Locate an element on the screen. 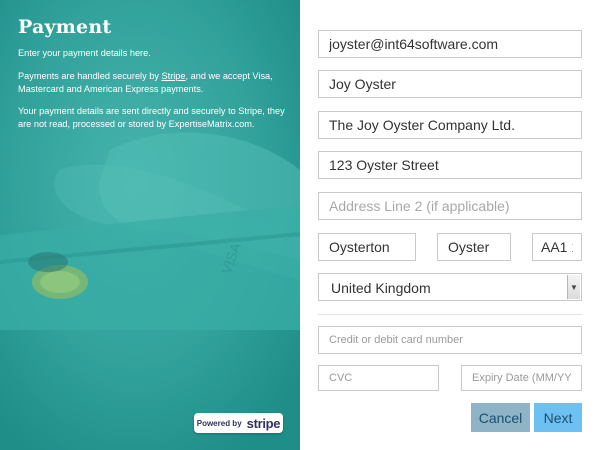 The height and width of the screenshot is (450, 600). next-button: Next is located at coordinates (558, 417).